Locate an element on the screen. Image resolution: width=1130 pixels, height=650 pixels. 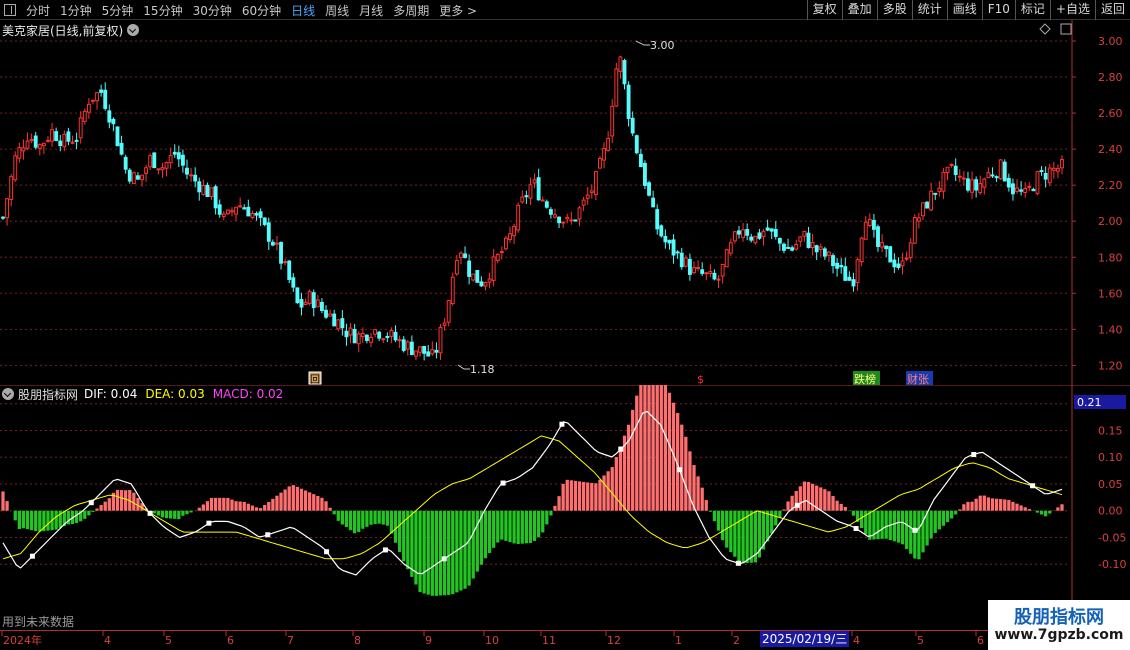
price-tick-label: 2.00 is located at coordinates (1110, 221).